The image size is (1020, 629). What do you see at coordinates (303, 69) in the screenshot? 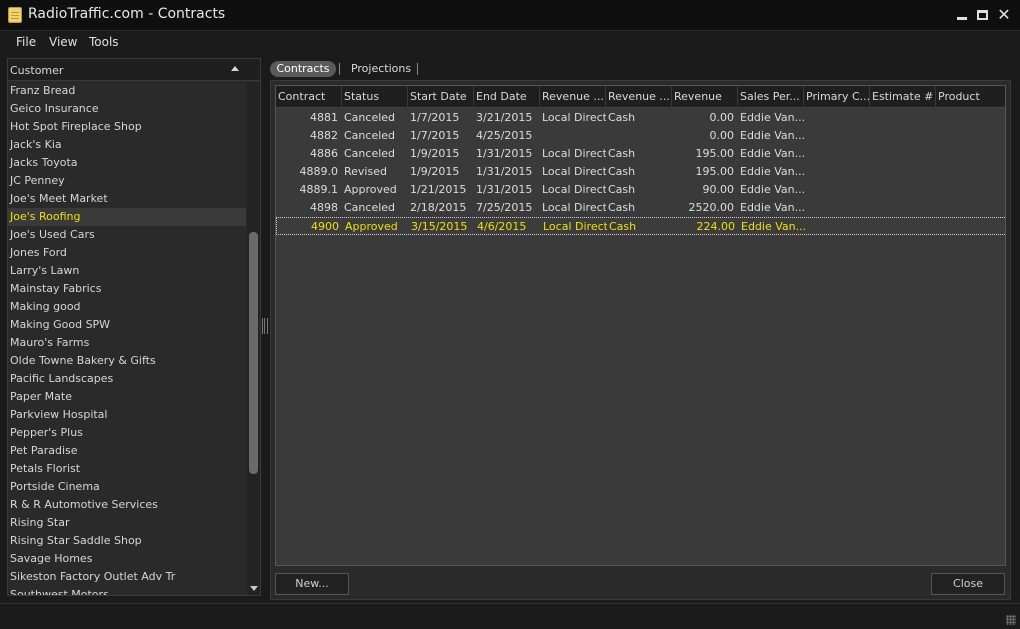
I see `tab-contracts: Contracts` at bounding box center [303, 69].